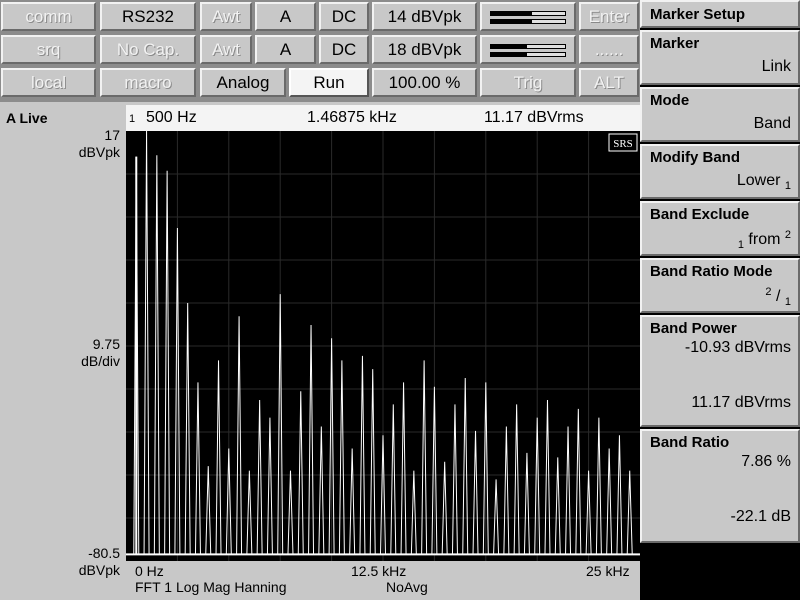  Describe the element at coordinates (768, 292) in the screenshot. I see `band-ratio-numerator: 2` at that location.